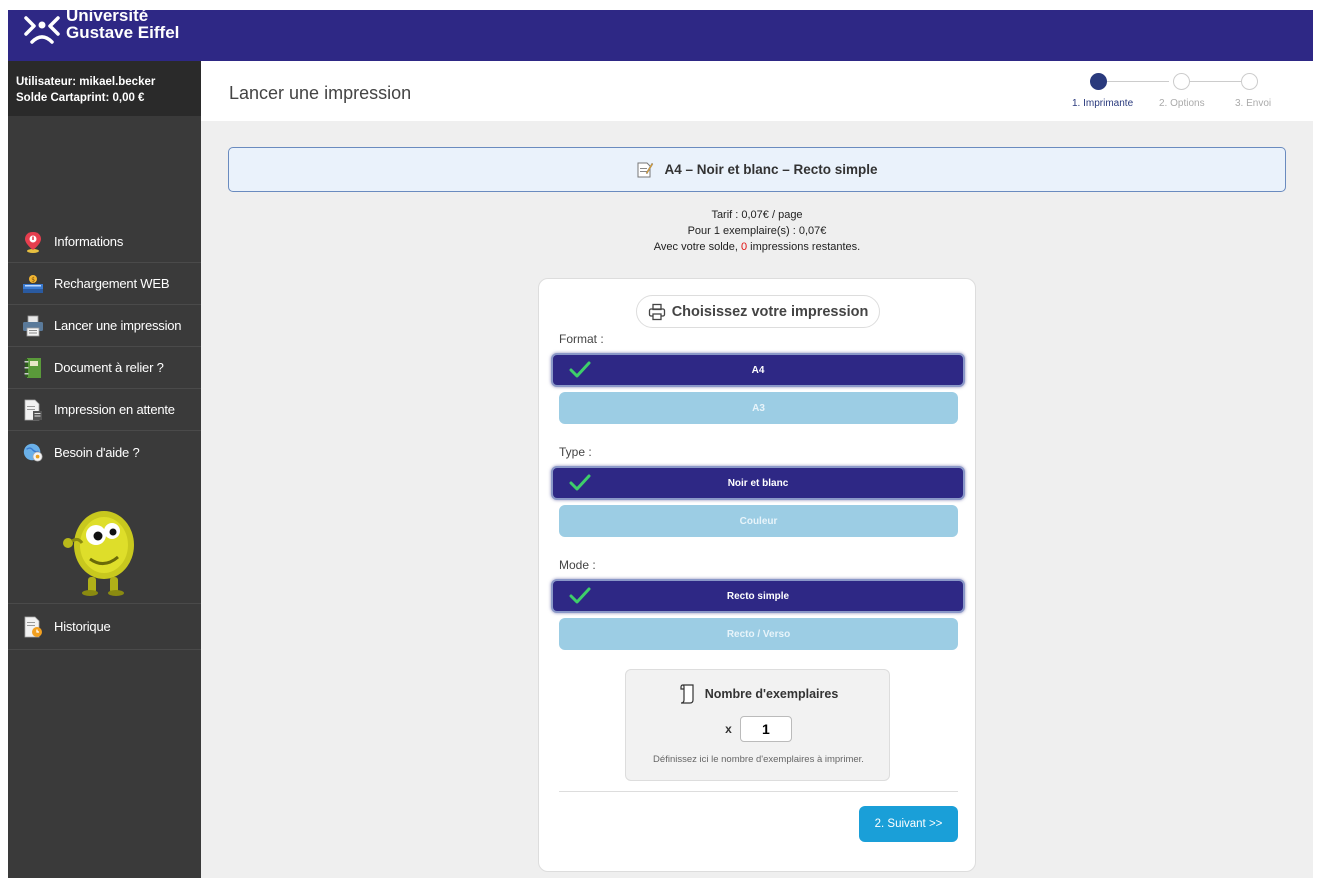 The height and width of the screenshot is (878, 1319). Describe the element at coordinates (118, 325) in the screenshot. I see `sidebar-item-label: Lancer une impression` at that location.